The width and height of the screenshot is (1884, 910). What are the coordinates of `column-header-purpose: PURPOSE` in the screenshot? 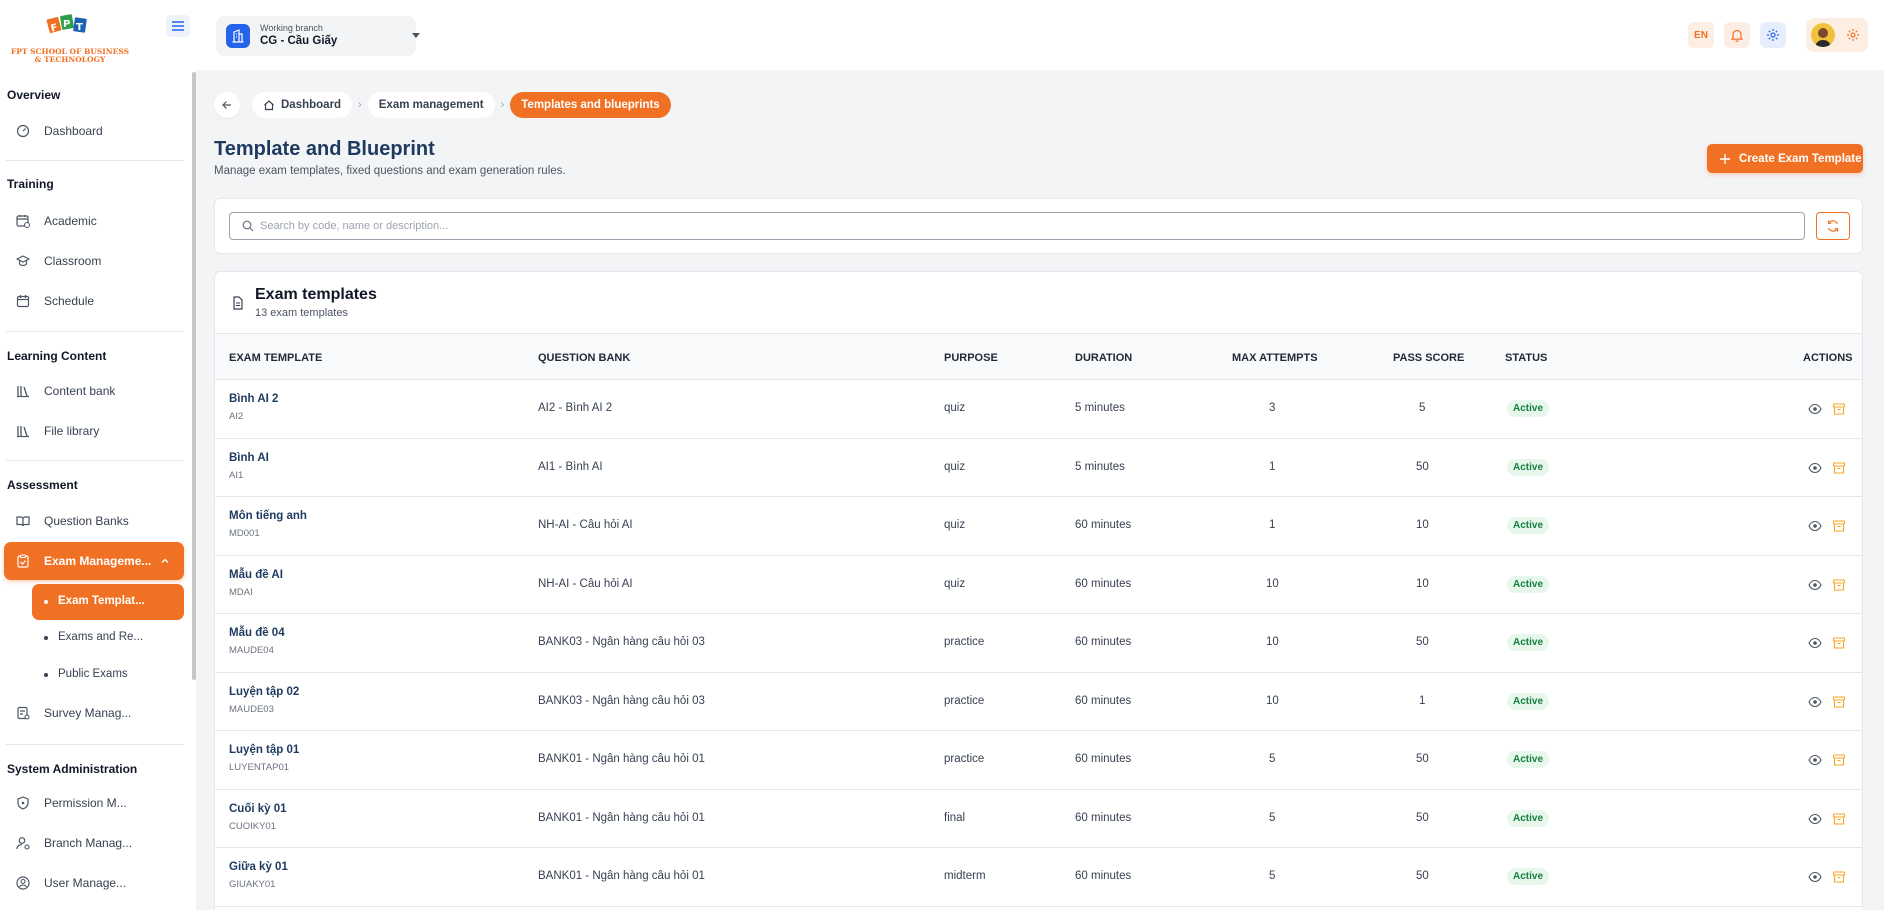 It's located at (971, 358).